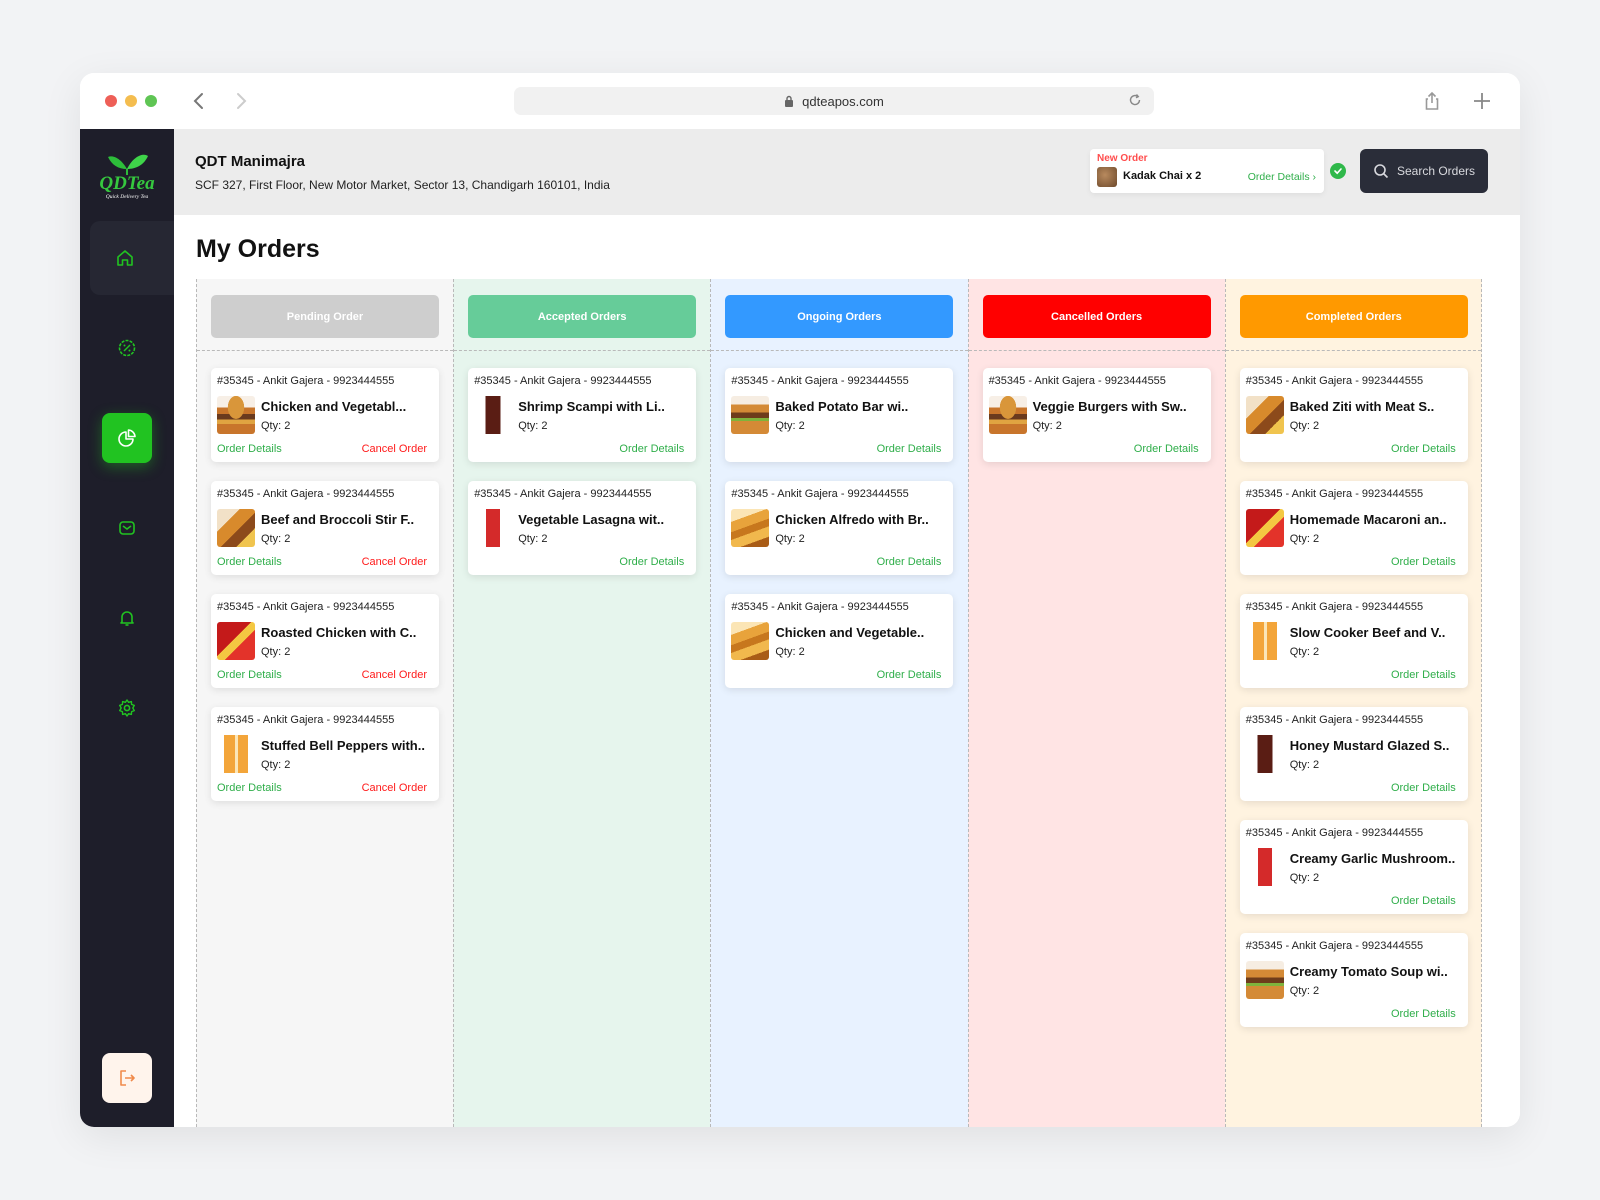  Describe the element at coordinates (151, 101) in the screenshot. I see `maximize-window-button` at that location.